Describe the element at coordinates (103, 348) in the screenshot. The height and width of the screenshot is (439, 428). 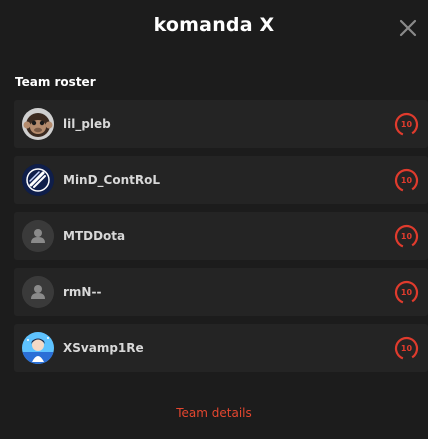
I see `player-name: XSvamp1Re` at that location.